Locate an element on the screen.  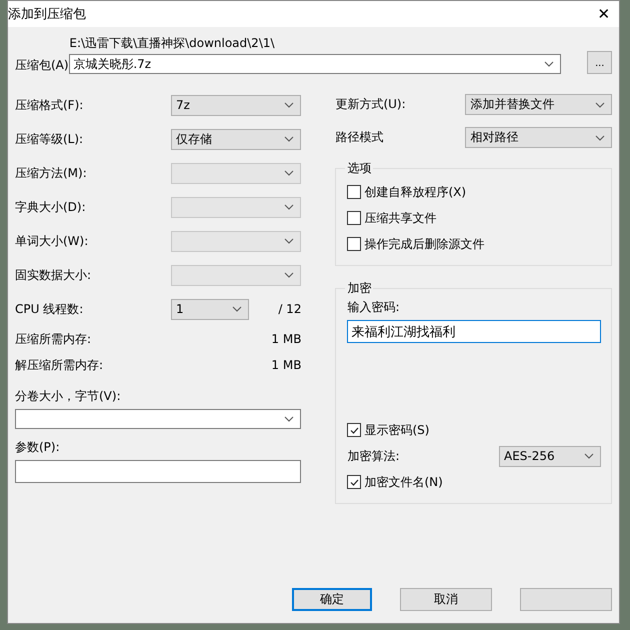
field-label: 固实数据大小: is located at coordinates (53, 275).